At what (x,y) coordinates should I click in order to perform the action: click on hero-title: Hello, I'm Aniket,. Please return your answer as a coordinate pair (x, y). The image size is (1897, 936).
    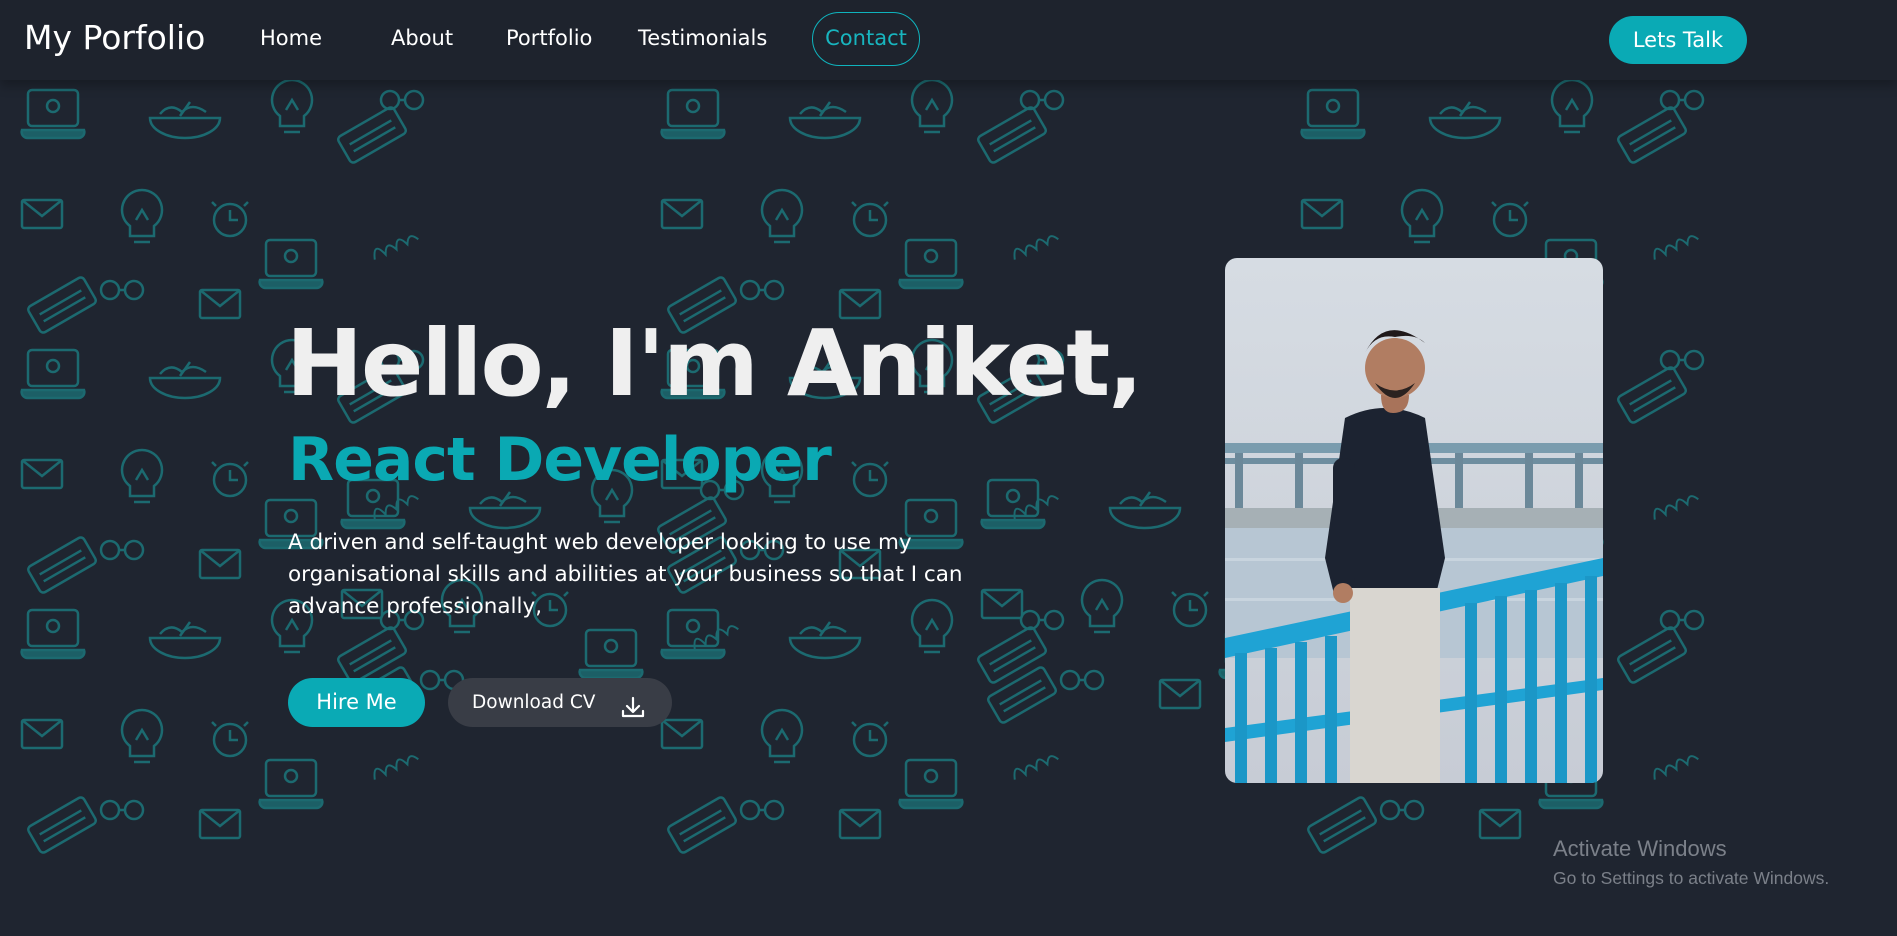
    Looking at the image, I should click on (714, 363).